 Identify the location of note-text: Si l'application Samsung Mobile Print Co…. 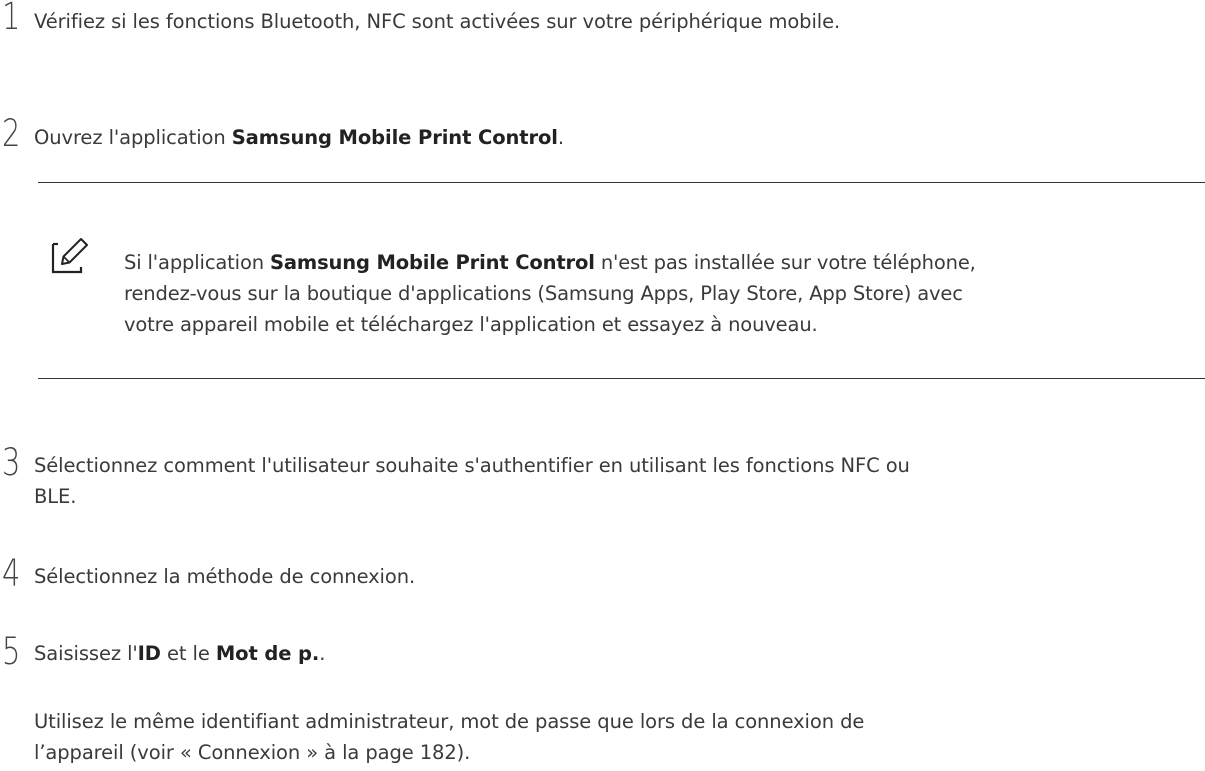
(664, 293).